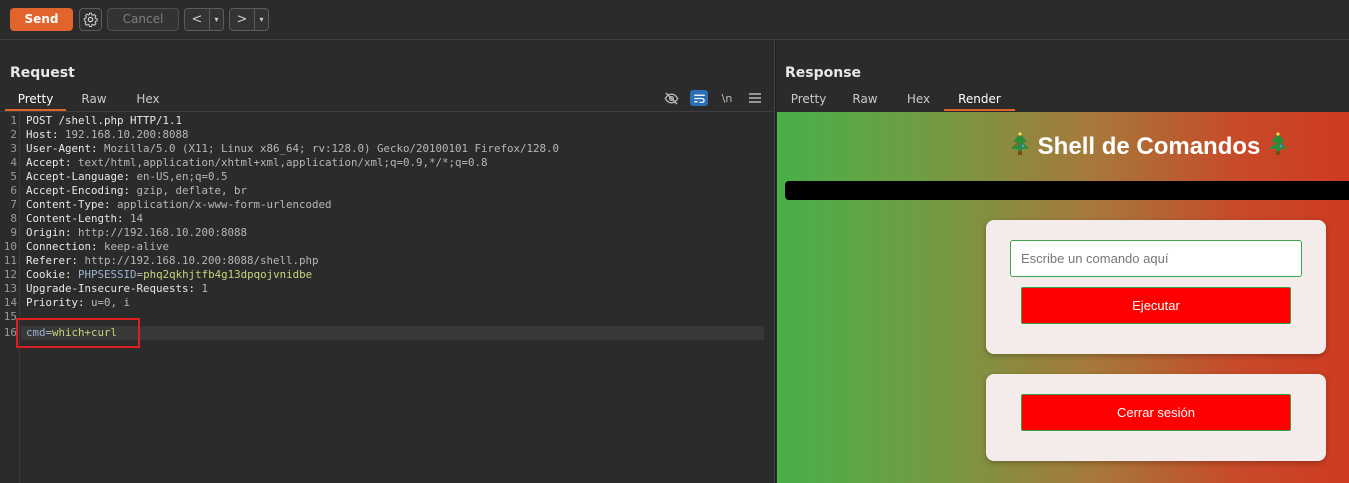 The height and width of the screenshot is (483, 1349). I want to click on toolbar: Send Cancel < ▾ > ▾, so click(674, 20).